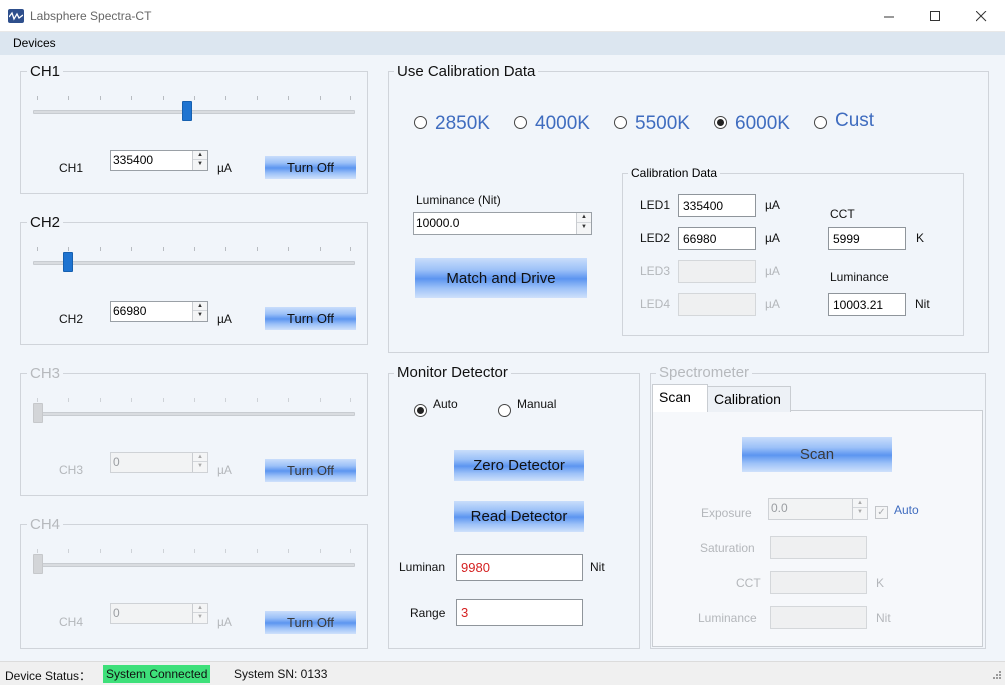 The image size is (1005, 685). I want to click on radio-auto, so click(420, 410).